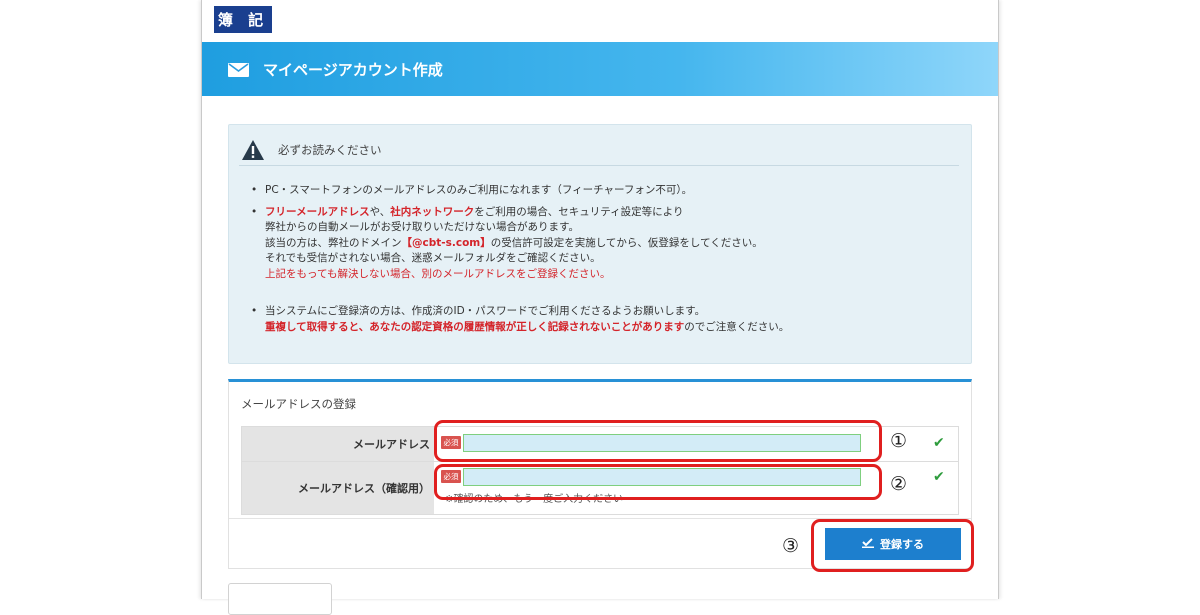 Image resolution: width=1200 pixels, height=615 pixels. I want to click on highlight-email-confirm, so click(658, 482).